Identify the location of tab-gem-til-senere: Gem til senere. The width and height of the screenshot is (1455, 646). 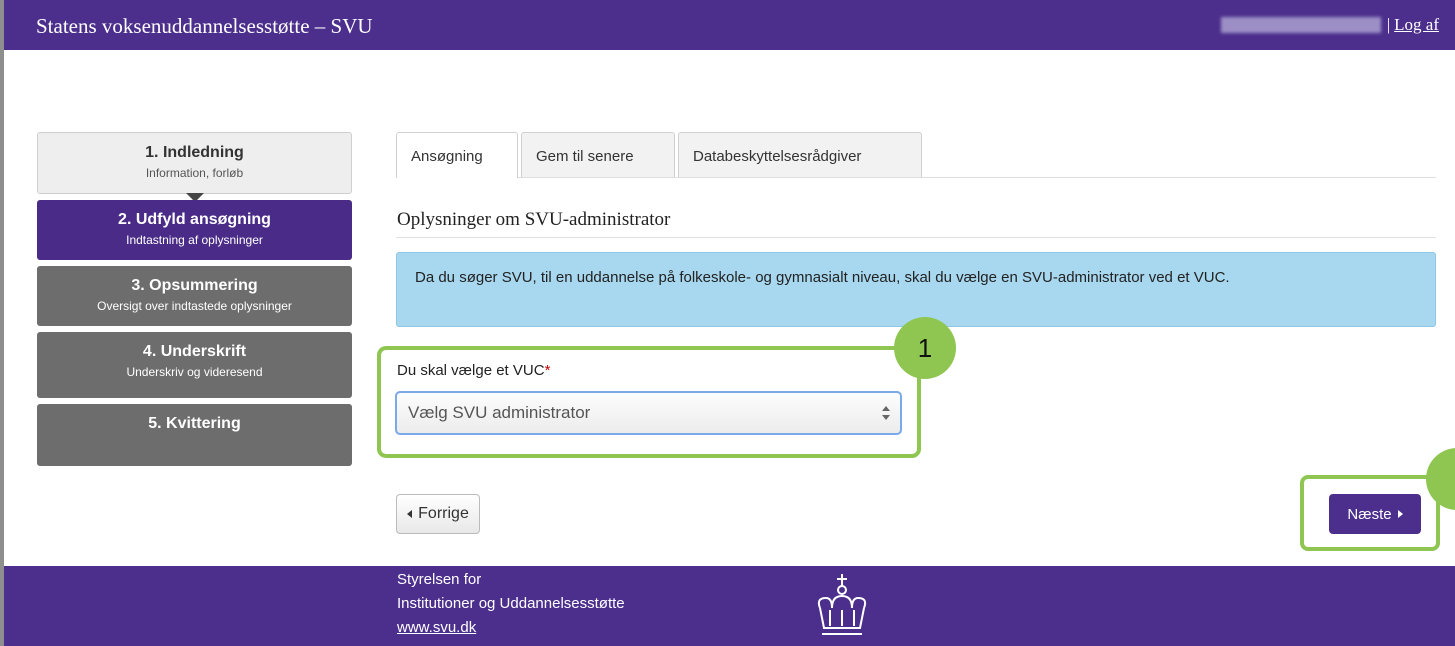
(598, 154).